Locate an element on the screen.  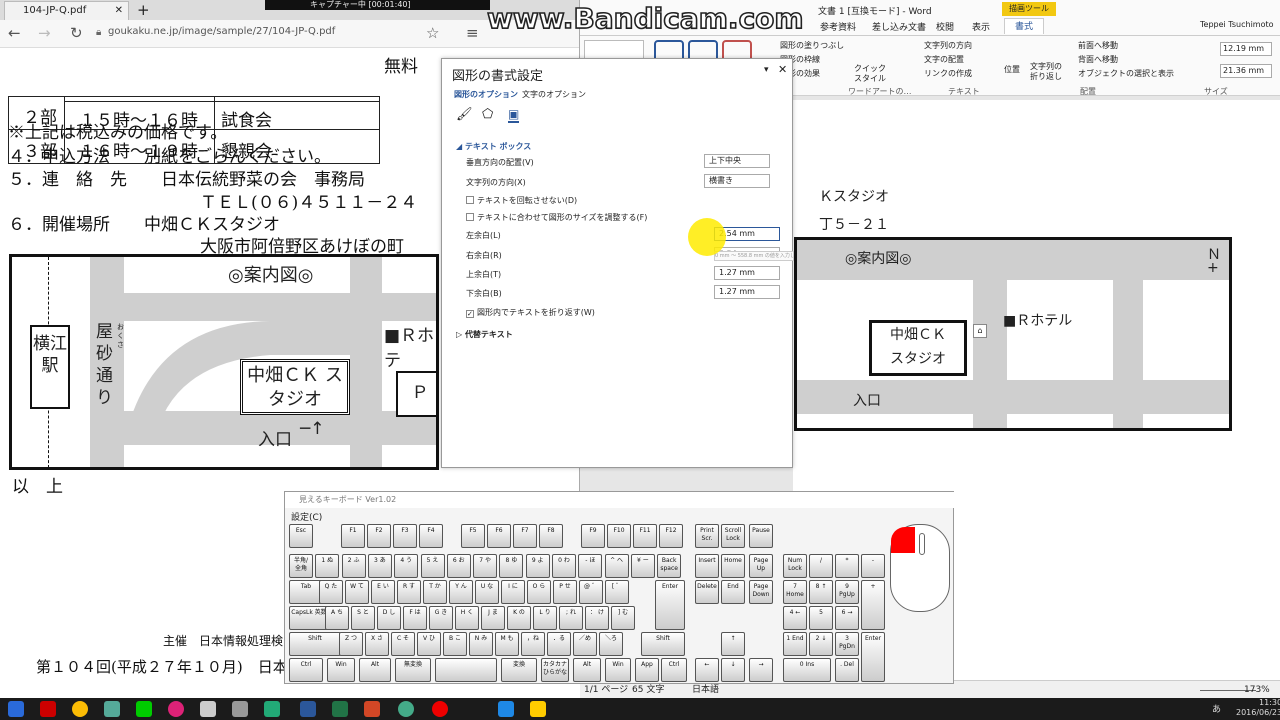
wrap-text-button: 文字列の折り返し is located at coordinates (1048, 72).